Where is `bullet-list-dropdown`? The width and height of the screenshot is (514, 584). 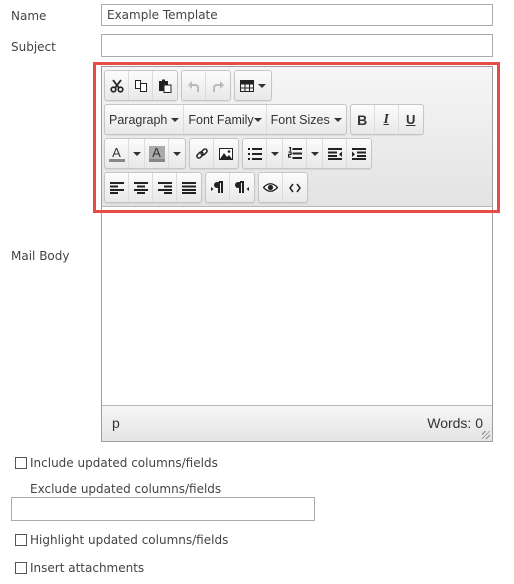 bullet-list-dropdown is located at coordinates (275, 153).